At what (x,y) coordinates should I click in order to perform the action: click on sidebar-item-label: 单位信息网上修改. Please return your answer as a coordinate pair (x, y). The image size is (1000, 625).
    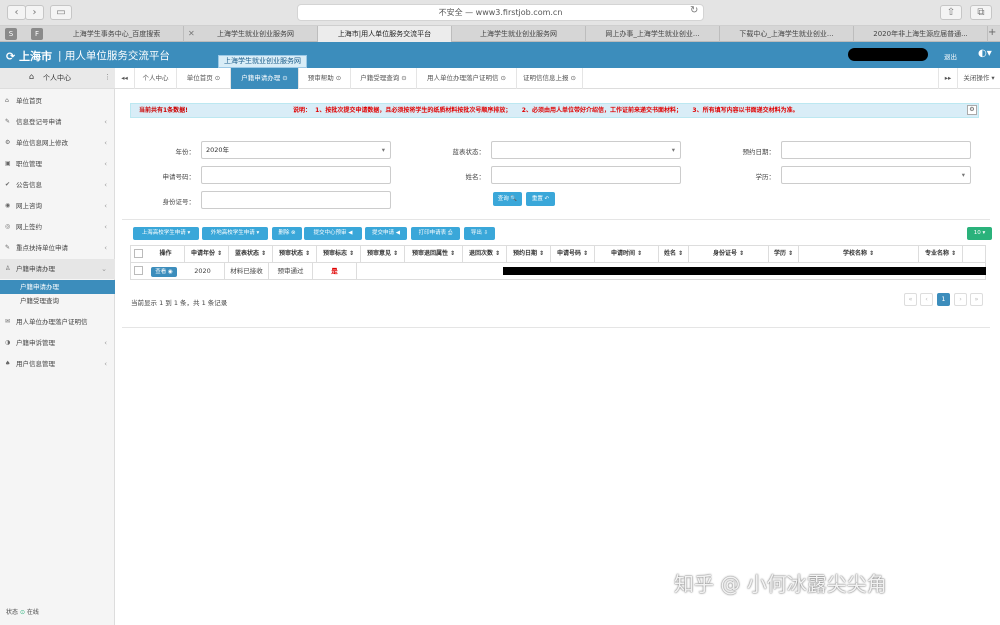
    Looking at the image, I should click on (42, 143).